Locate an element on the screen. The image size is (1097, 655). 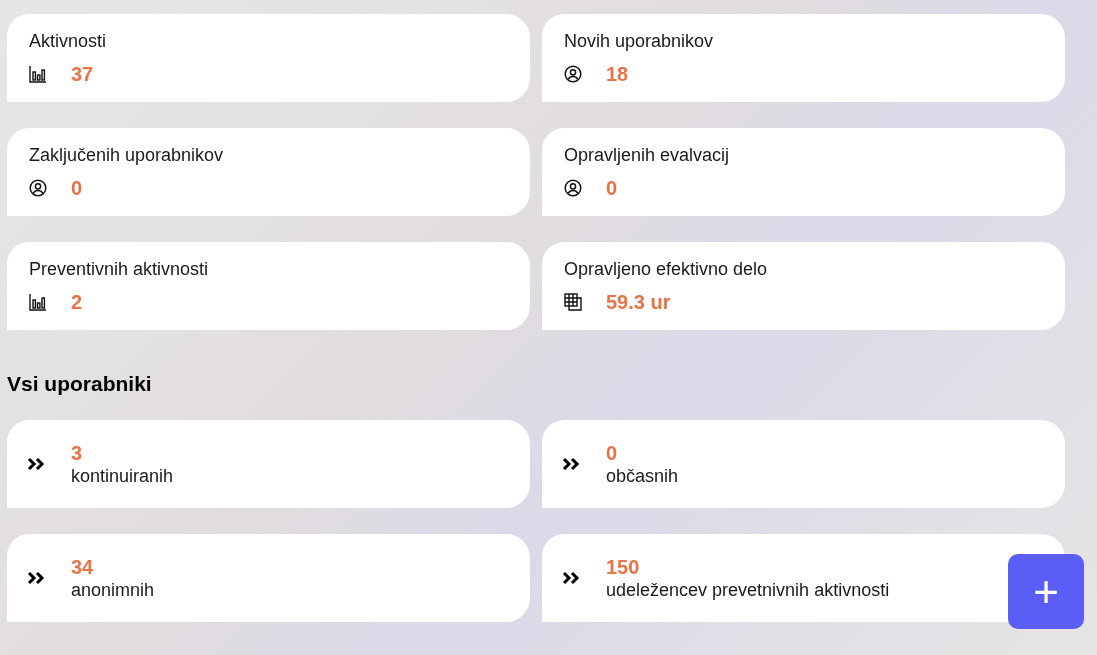
user-count-card: 3 kontinuiranih is located at coordinates (268, 464).